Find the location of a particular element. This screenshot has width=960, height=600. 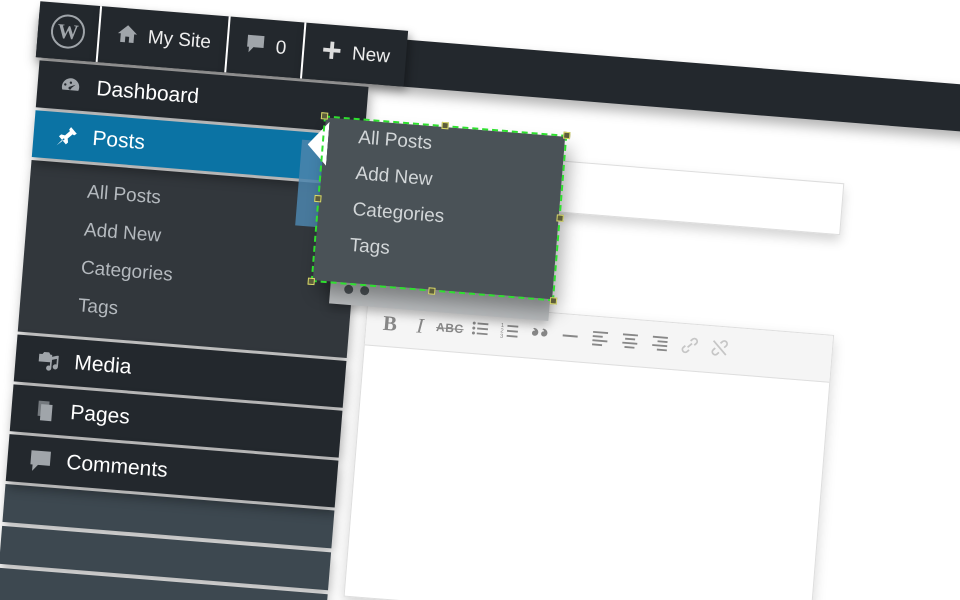

resize-handle-middle-right is located at coordinates (560, 217).